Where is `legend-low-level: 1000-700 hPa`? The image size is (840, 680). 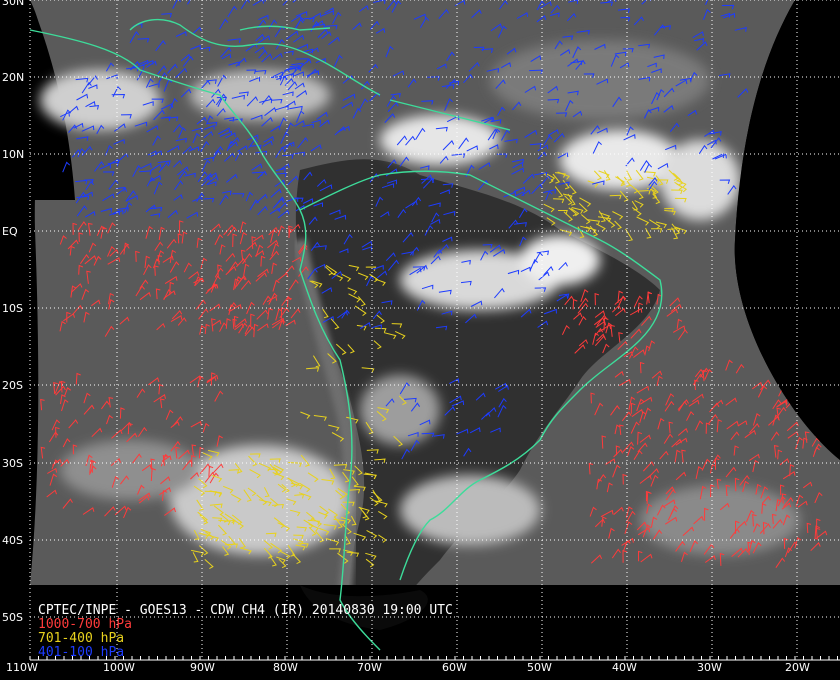
legend-low-level: 1000-700 hPa is located at coordinates (85, 624).